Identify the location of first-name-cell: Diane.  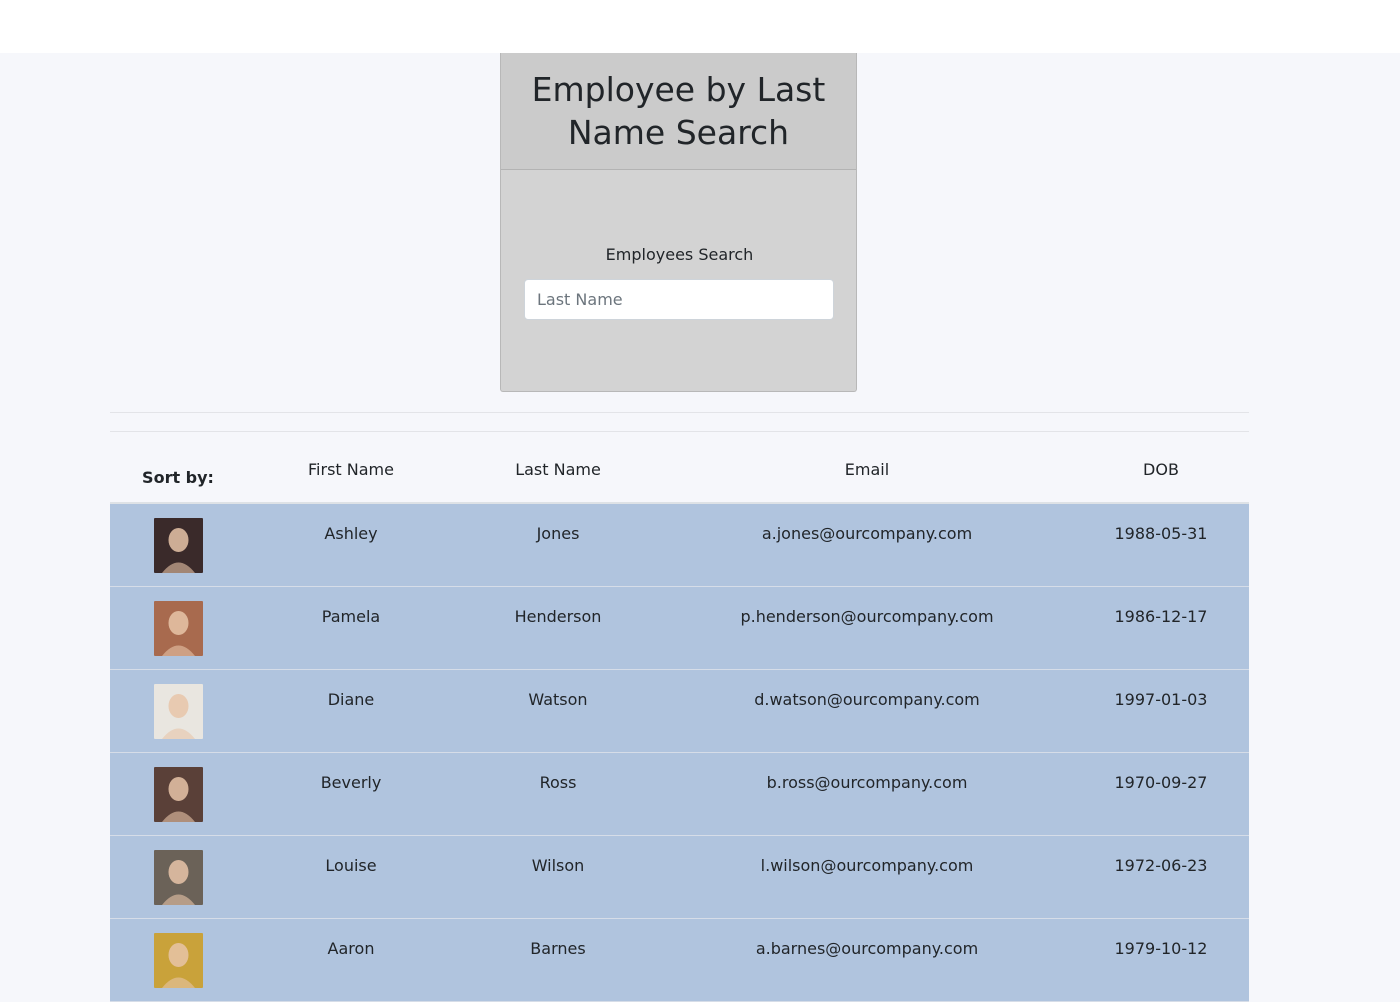
(351, 699).